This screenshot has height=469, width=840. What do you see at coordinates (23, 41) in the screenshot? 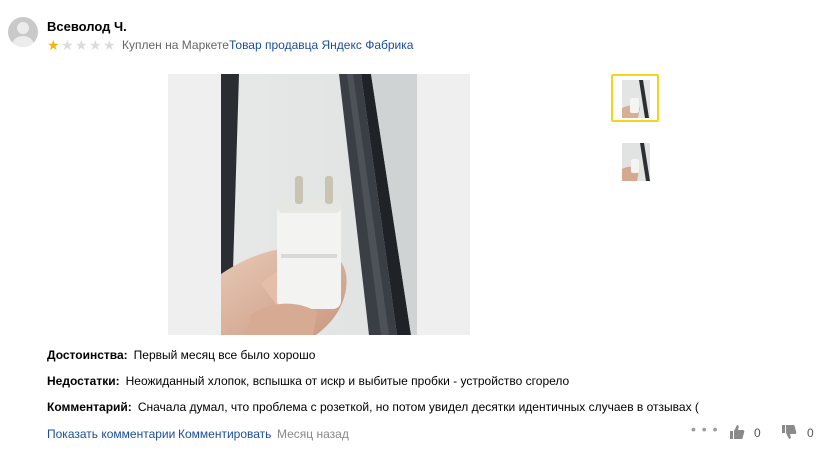
I see `avatar-torso` at bounding box center [23, 41].